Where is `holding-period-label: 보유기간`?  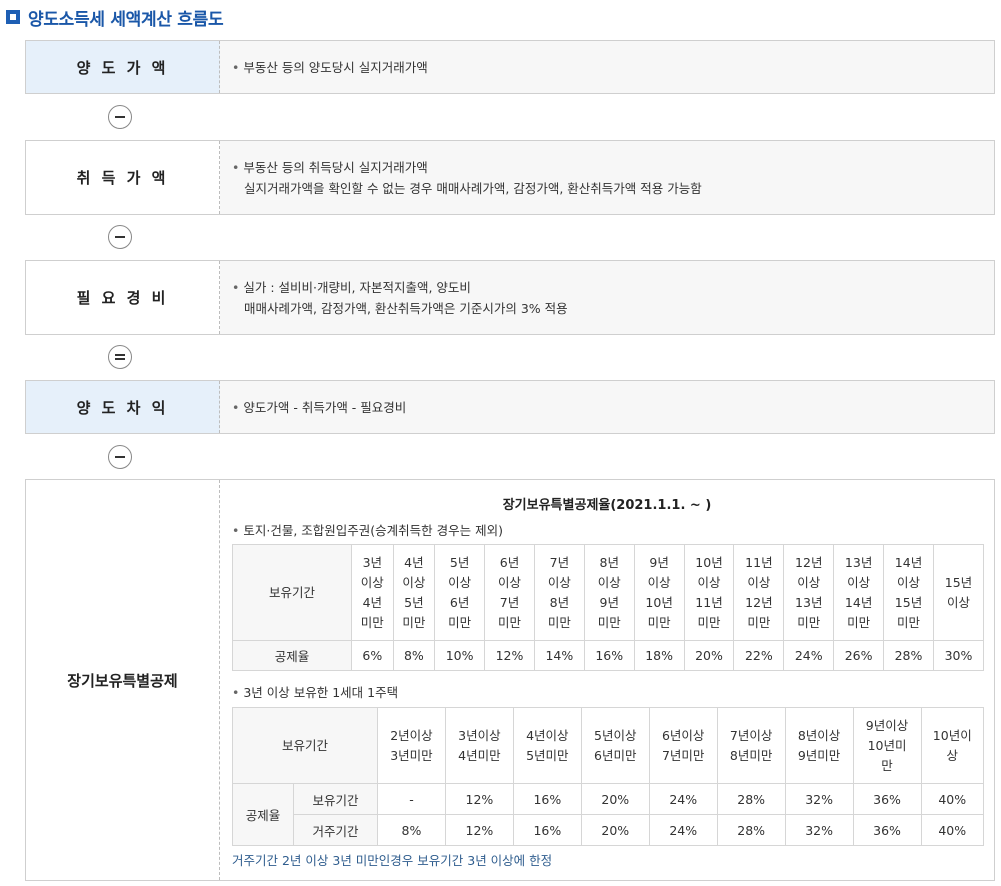 holding-period-label: 보유기간 is located at coordinates (335, 799).